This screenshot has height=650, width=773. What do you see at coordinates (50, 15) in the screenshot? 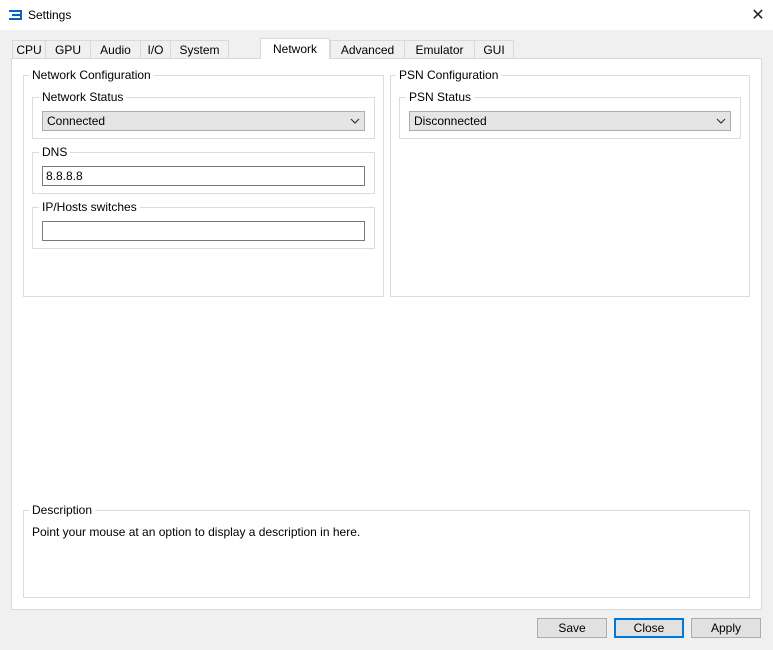
I see `window-title: Settings` at bounding box center [50, 15].